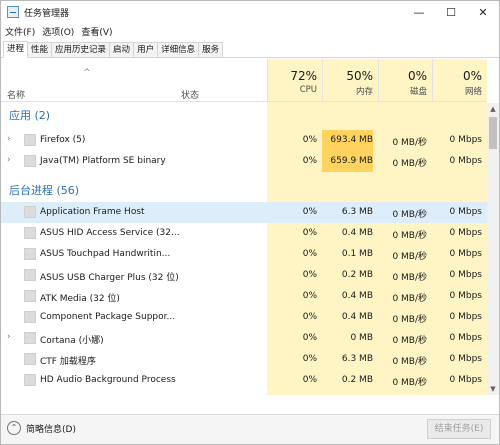  I want to click on process-name: ASUS USB Charger Plus (32 位), so click(109, 278).